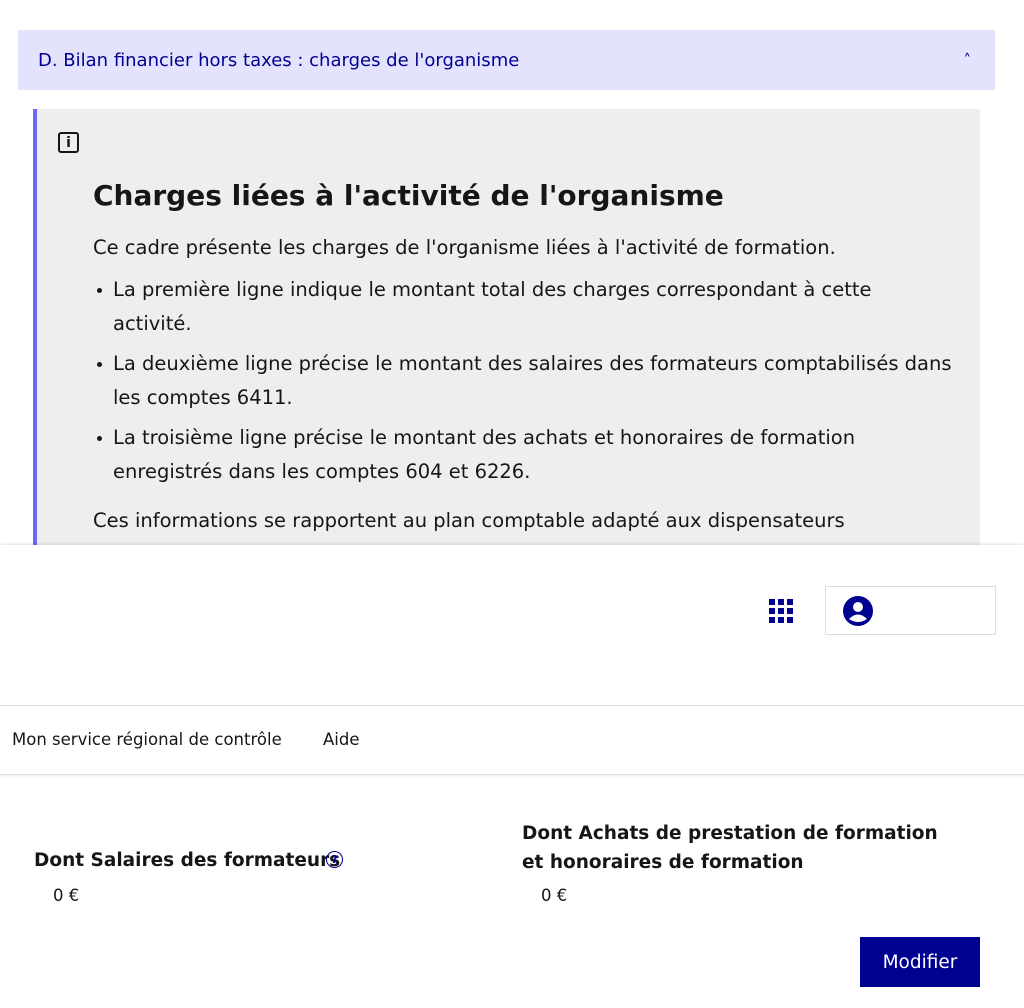  I want to click on nav-item-service-regional: Mon service régional de contrôle, so click(147, 739).